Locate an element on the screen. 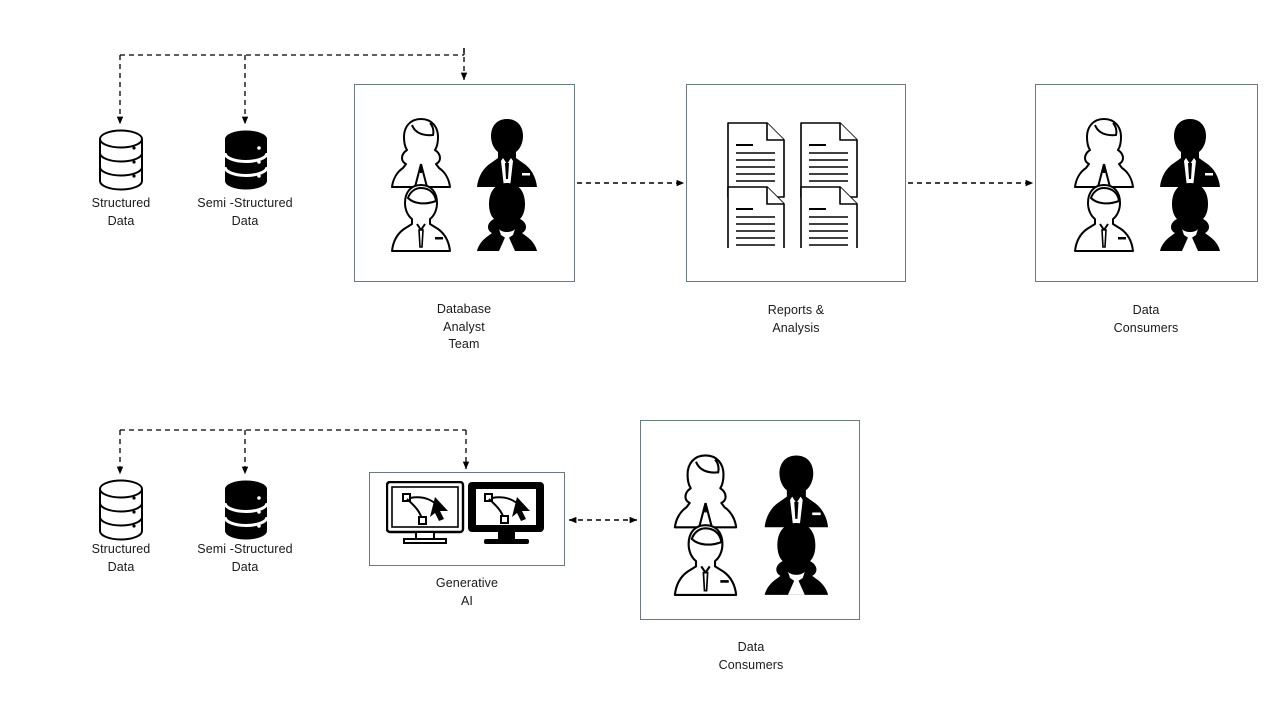  structured-data-bottom-label: Structured Data is located at coordinates (121, 558).